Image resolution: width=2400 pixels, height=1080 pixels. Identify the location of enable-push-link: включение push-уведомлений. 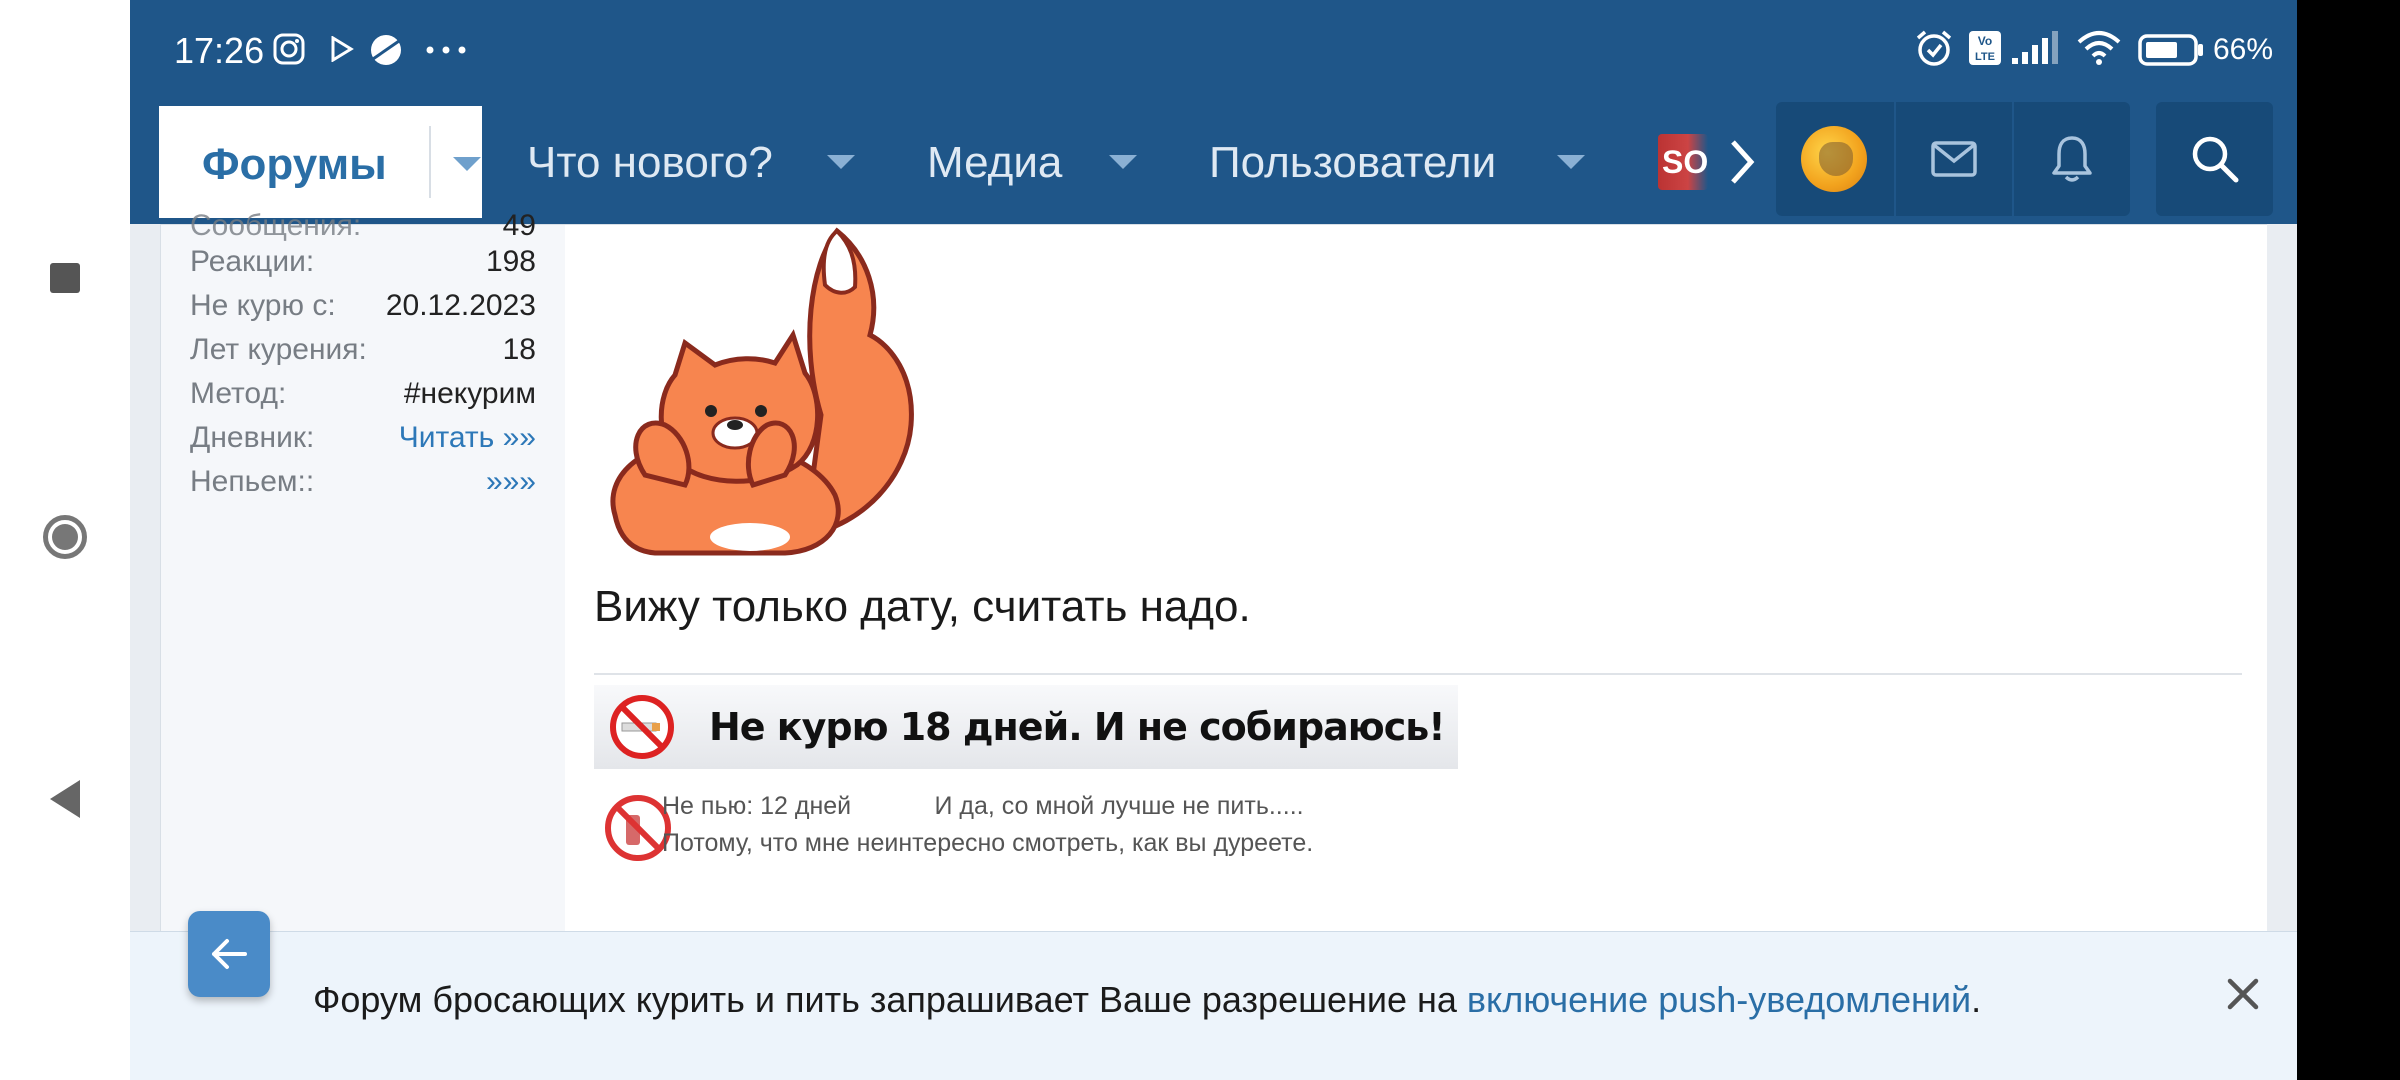
(1719, 999).